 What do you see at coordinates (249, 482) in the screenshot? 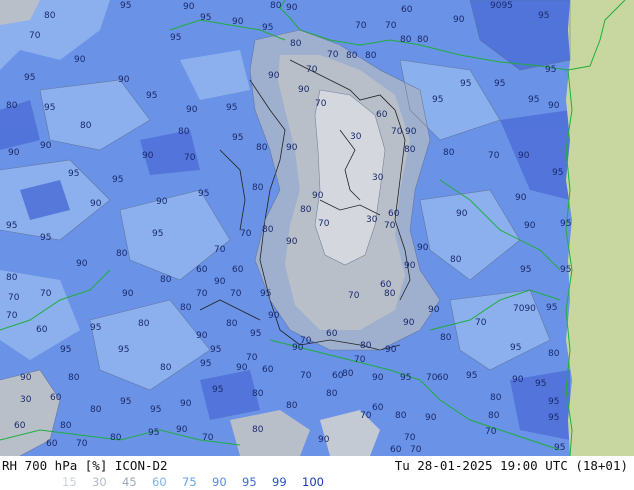
I see `legend-level: 95` at bounding box center [249, 482].